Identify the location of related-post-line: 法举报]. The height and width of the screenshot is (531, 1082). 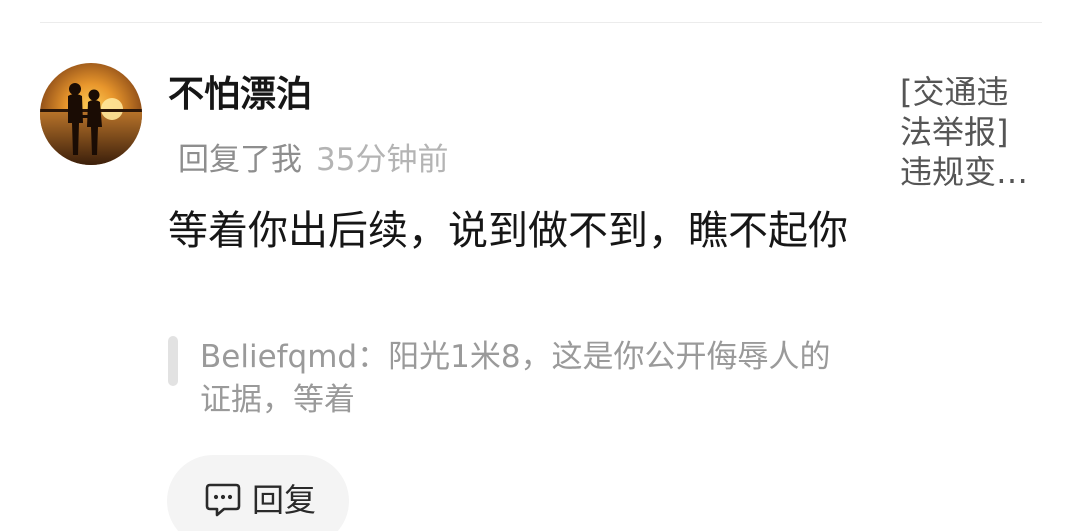
(954, 132).